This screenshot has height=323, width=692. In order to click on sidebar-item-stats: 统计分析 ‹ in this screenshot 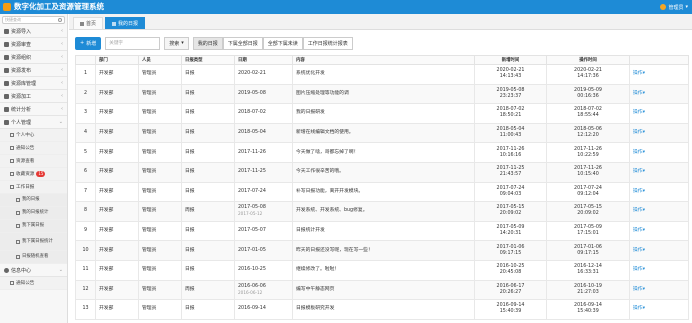, I will do `click(33, 109)`.